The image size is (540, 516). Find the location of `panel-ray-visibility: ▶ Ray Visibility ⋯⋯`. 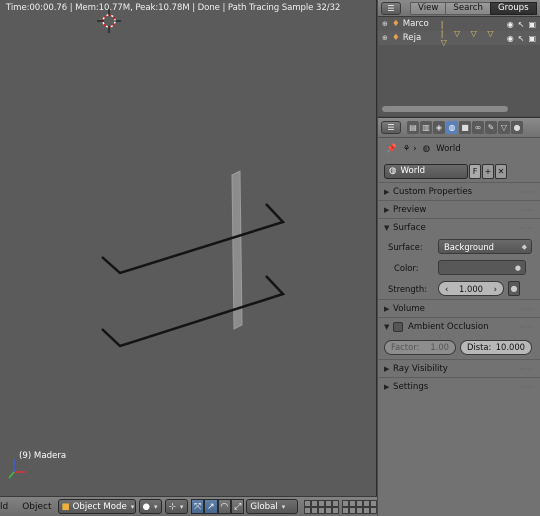

panel-ray-visibility: ▶ Ray Visibility ⋯⋯ is located at coordinates (459, 368).